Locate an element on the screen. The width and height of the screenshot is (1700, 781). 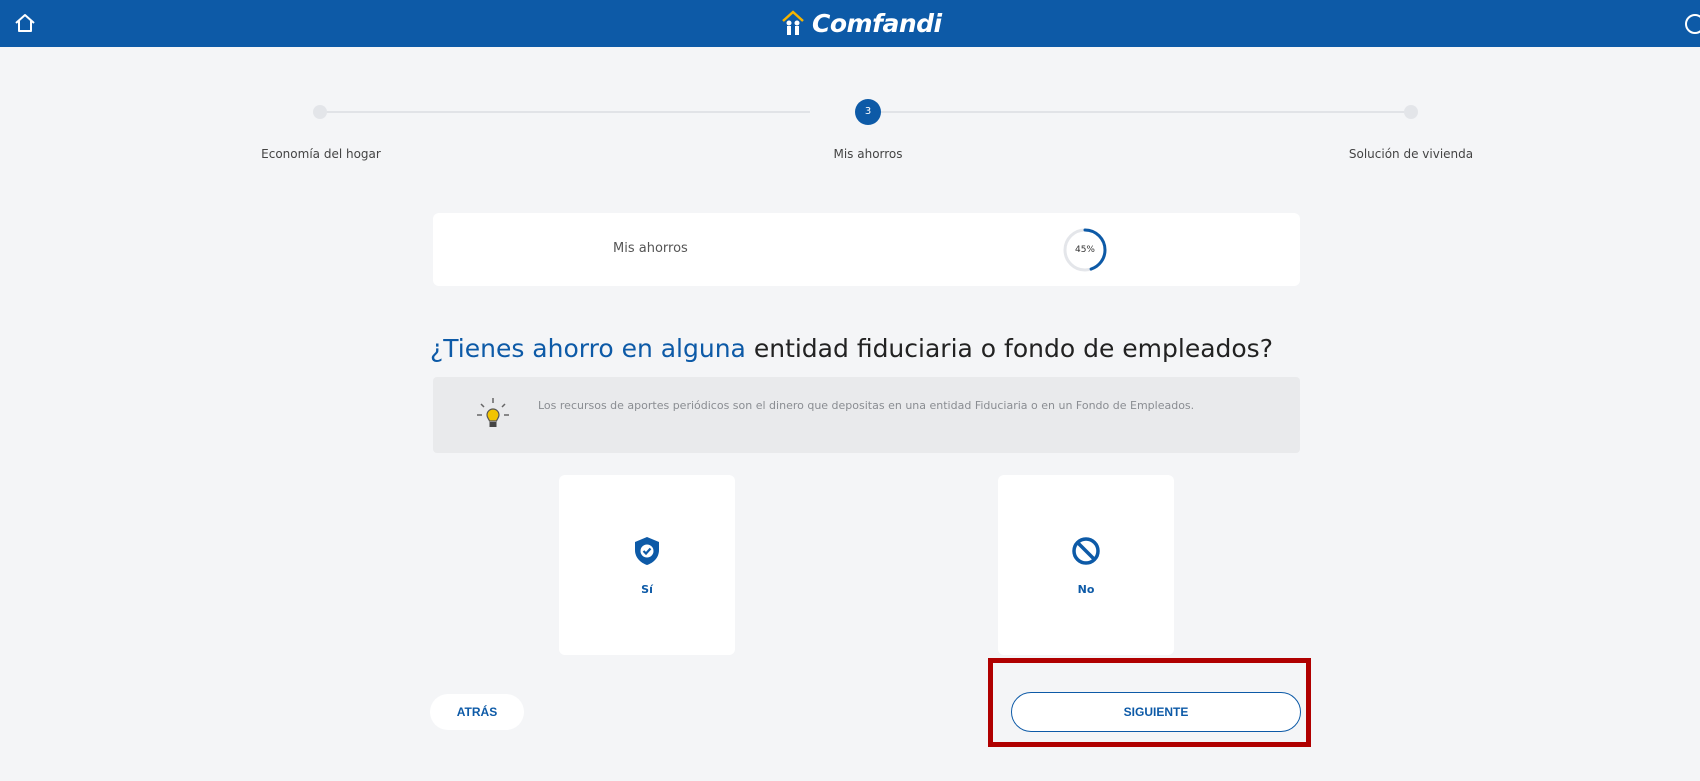
forbidden-icon is located at coordinates (1086, 551).